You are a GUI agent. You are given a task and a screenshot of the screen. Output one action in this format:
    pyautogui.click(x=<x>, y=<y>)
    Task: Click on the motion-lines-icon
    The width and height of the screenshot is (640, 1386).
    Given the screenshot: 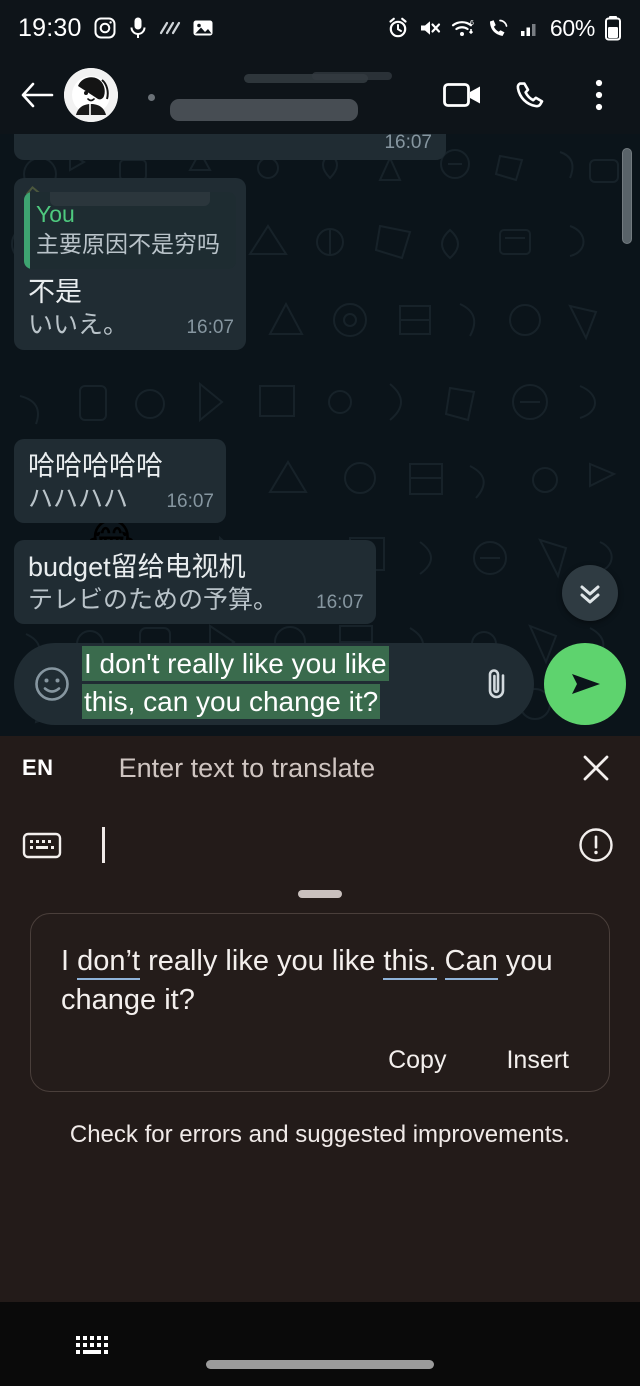 What is the action you would take?
    pyautogui.click(x=170, y=28)
    